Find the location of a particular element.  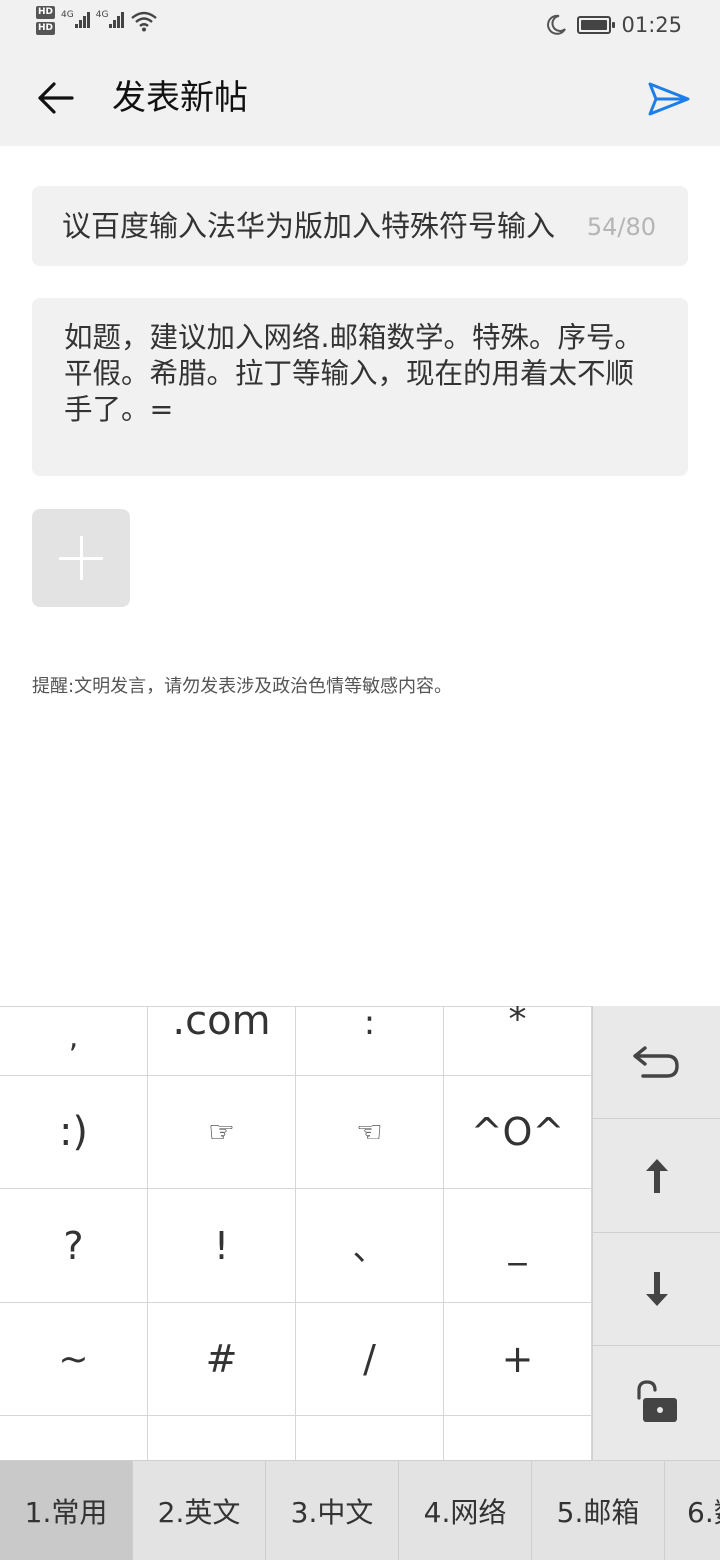

hd-badge-1: HD is located at coordinates (46, 12).